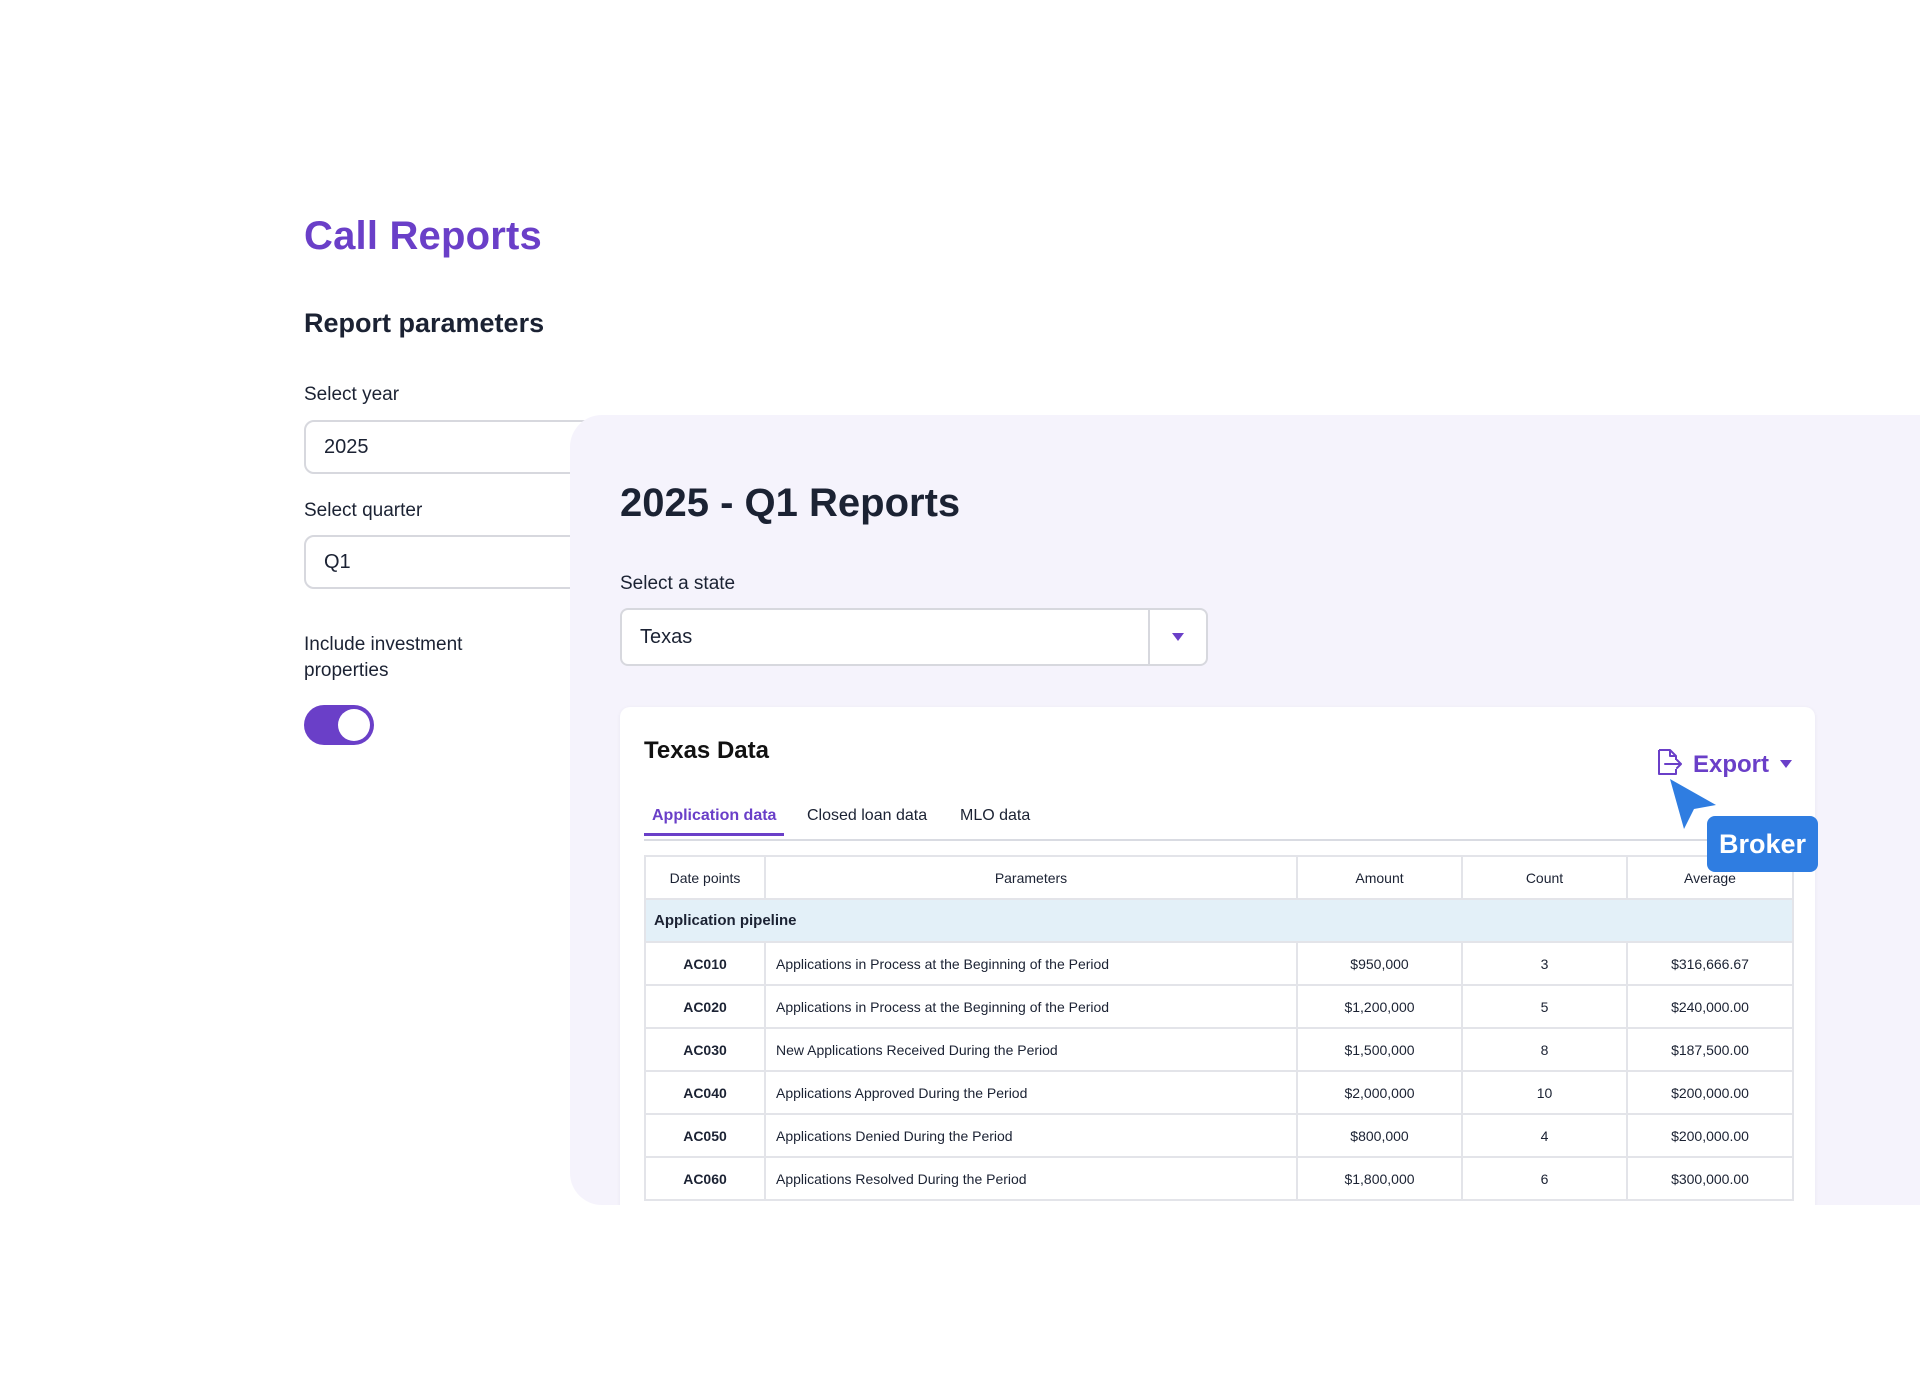 Image resolution: width=1920 pixels, height=1380 pixels. I want to click on row-code: AC040, so click(705, 1092).